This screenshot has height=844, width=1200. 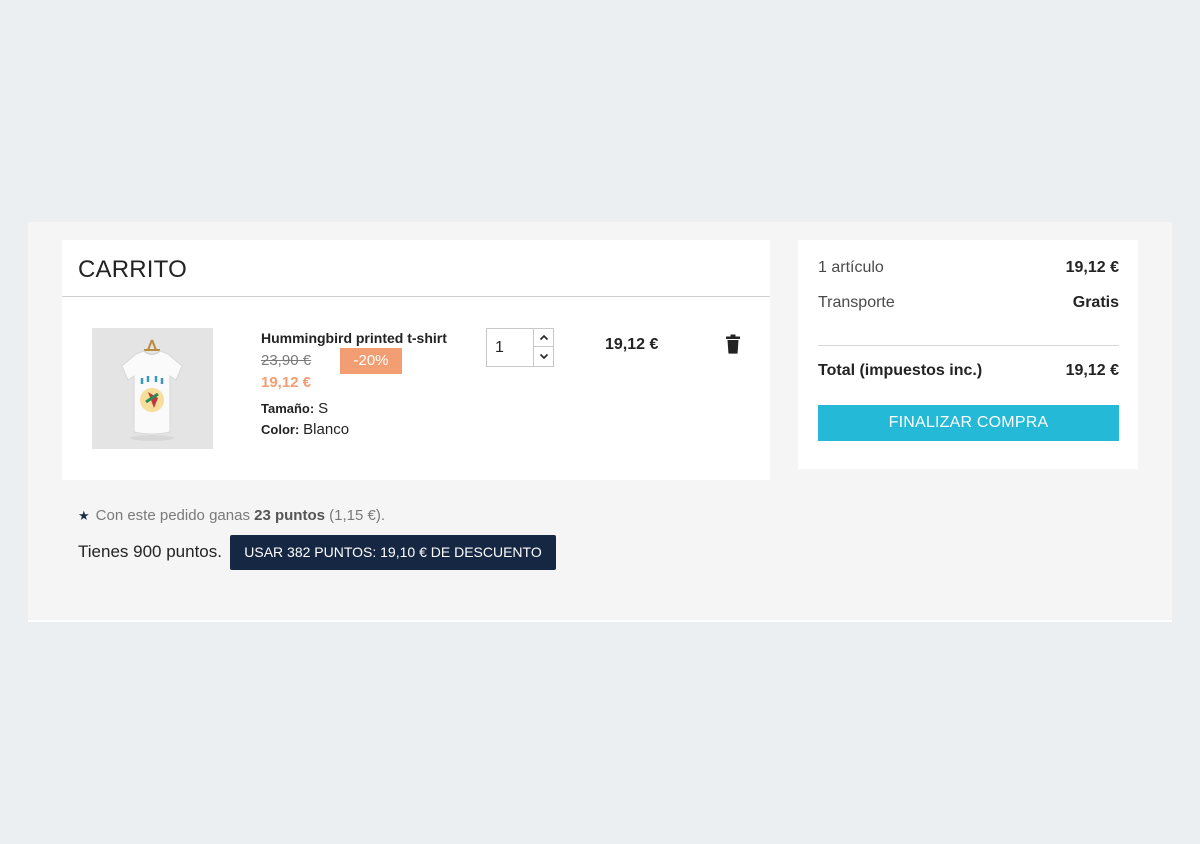 I want to click on tshirt-image, so click(x=152, y=388).